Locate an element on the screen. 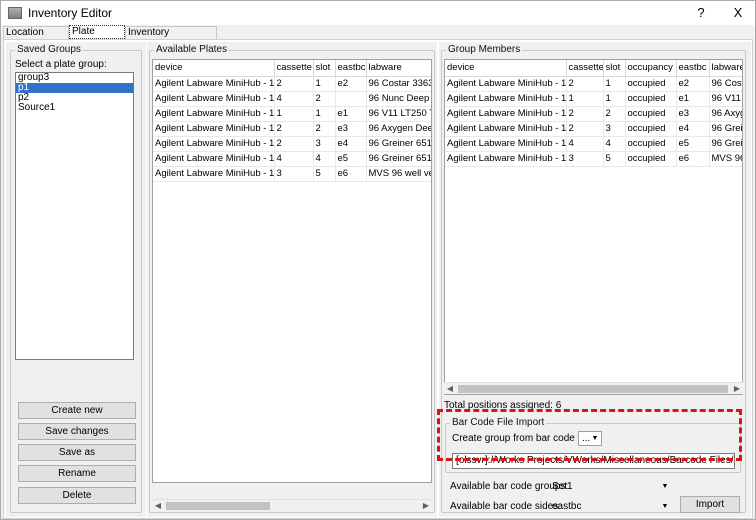 The image size is (756, 520). available-plates-header: device cassette slot eastbc labware is located at coordinates (292, 68).